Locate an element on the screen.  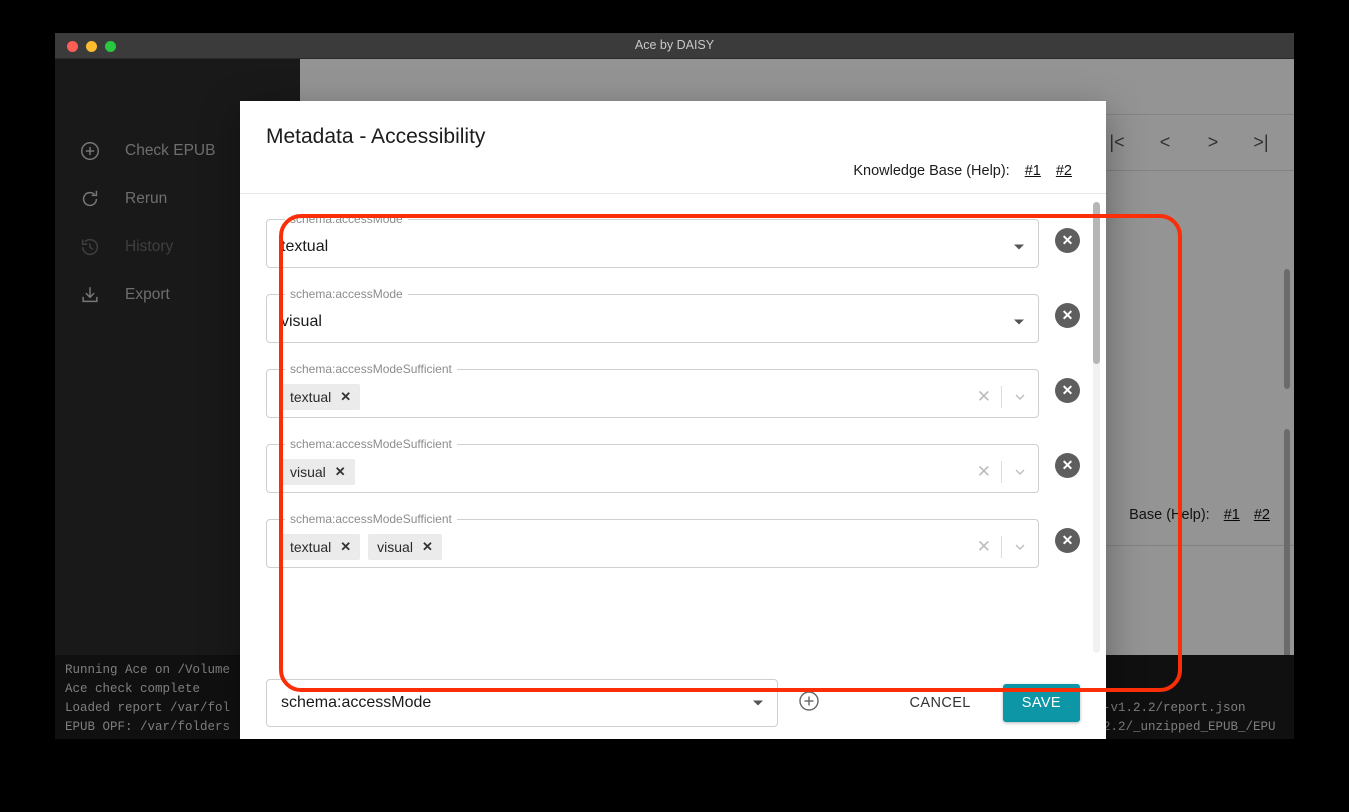
access-mode-sufficient-multiselect-2: schema:accessModeSufficient visual ✕ ✕ is located at coordinates (652, 465).